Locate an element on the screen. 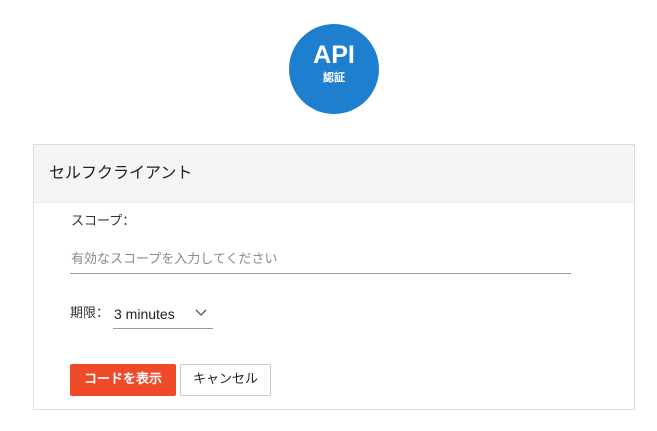 This screenshot has width=657, height=431. chevron-down-icon is located at coordinates (201, 312).